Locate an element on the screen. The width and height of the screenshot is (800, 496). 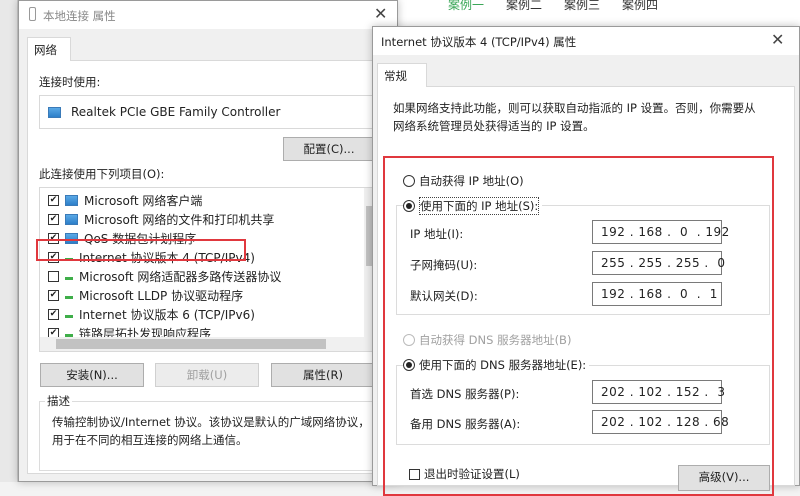
uninstall-button: 卸载(U) is located at coordinates (207, 375).